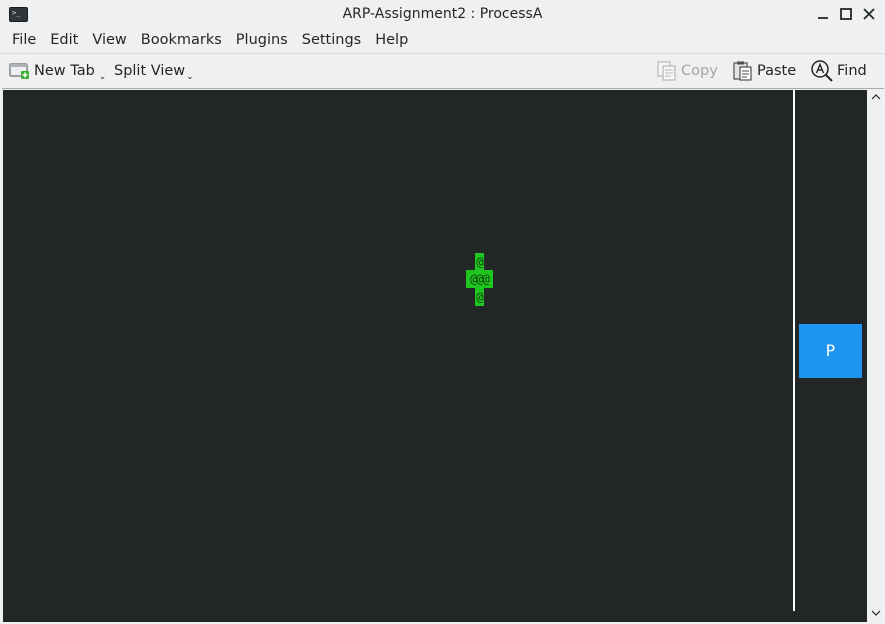 The width and height of the screenshot is (885, 624). Describe the element at coordinates (830, 351) in the screenshot. I see `side-indicator-box: P` at that location.